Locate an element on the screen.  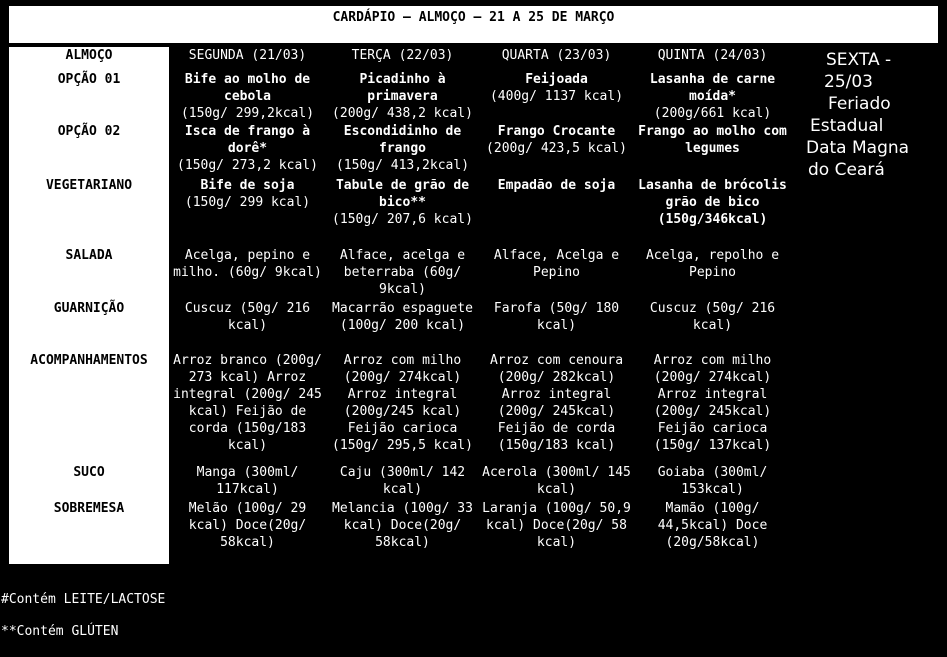
friday-line: do Ceará is located at coordinates (846, 170).